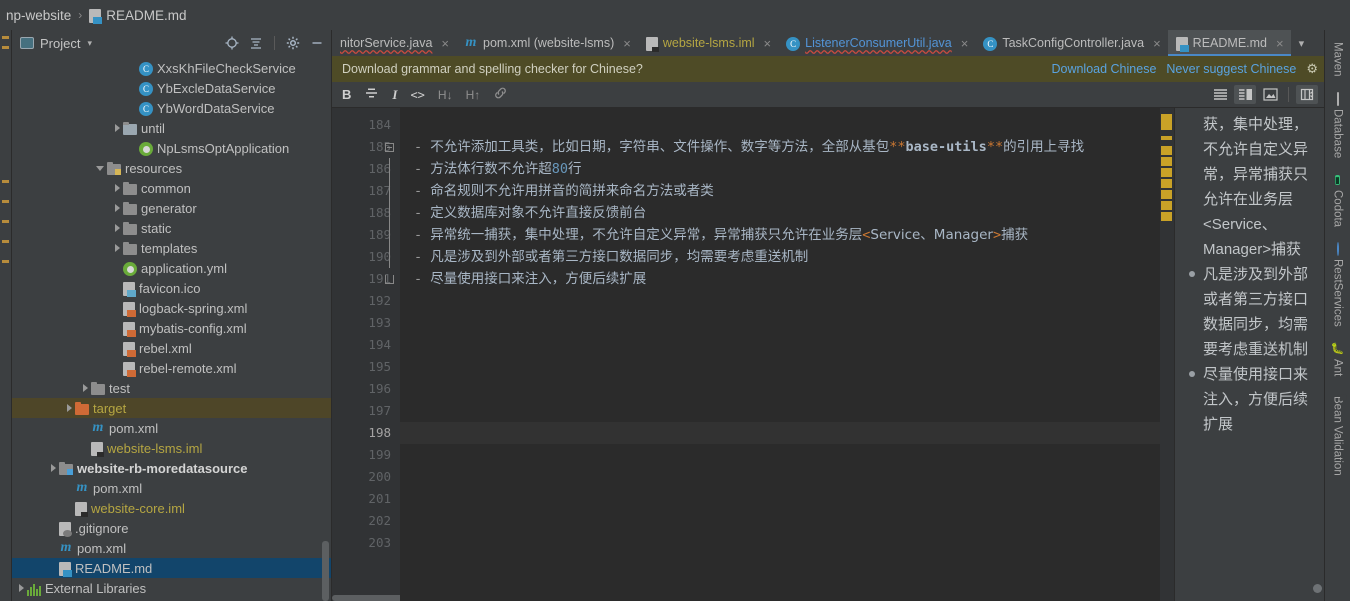  What do you see at coordinates (138, 16) in the screenshot?
I see `breadcrumb-file: README.md` at bounding box center [138, 16].